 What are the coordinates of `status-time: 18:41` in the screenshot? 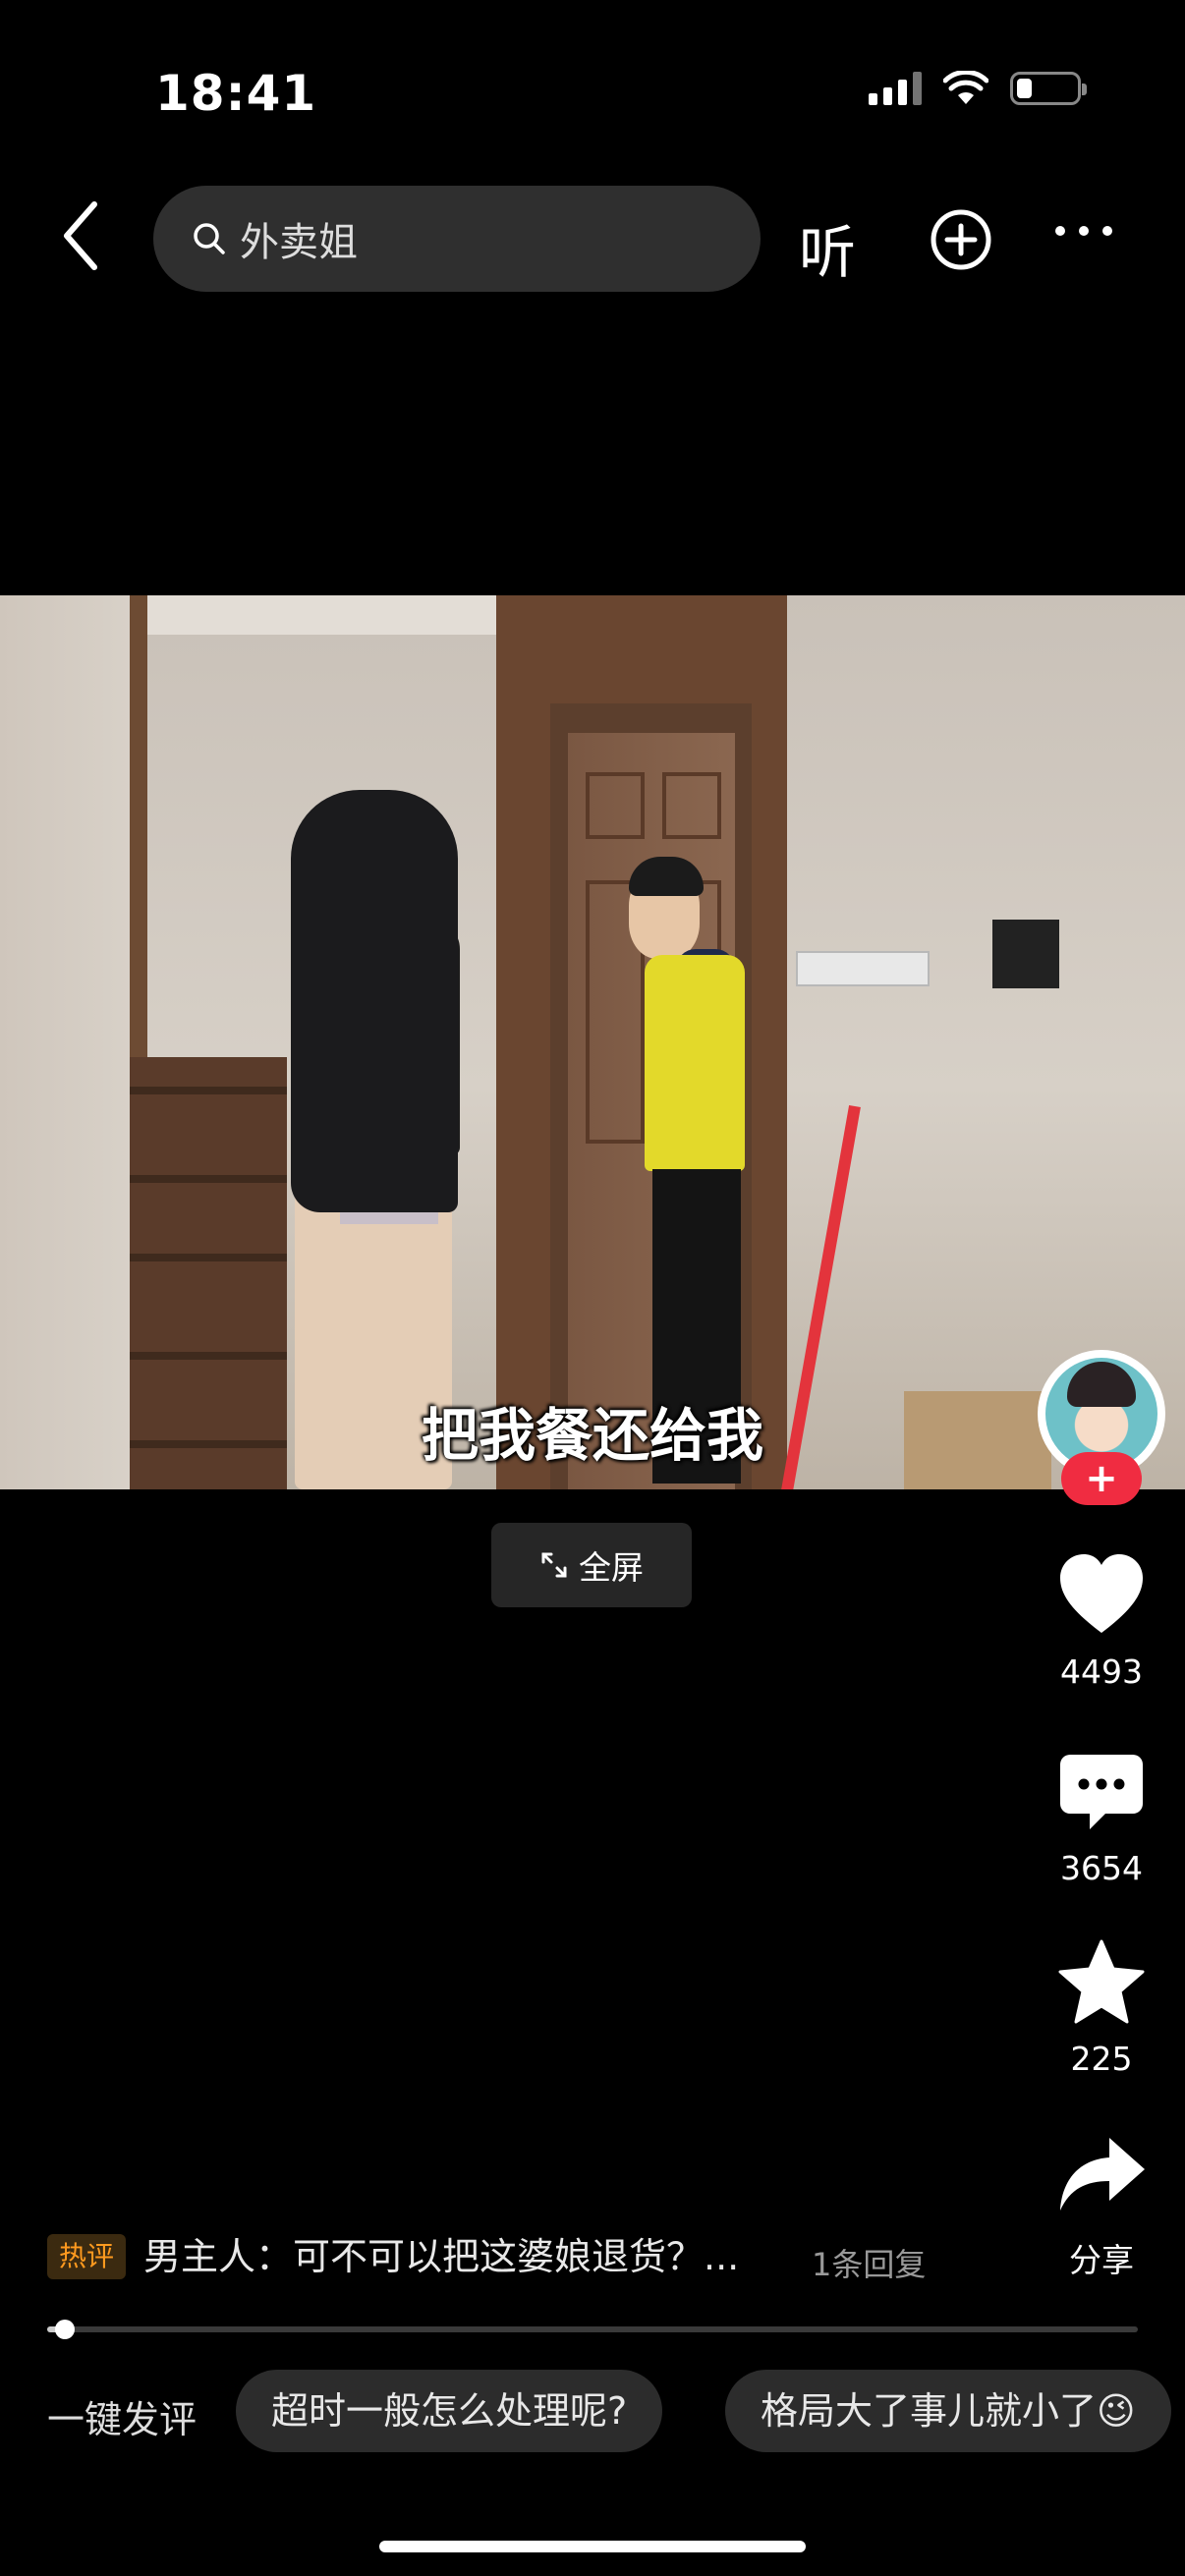 It's located at (236, 93).